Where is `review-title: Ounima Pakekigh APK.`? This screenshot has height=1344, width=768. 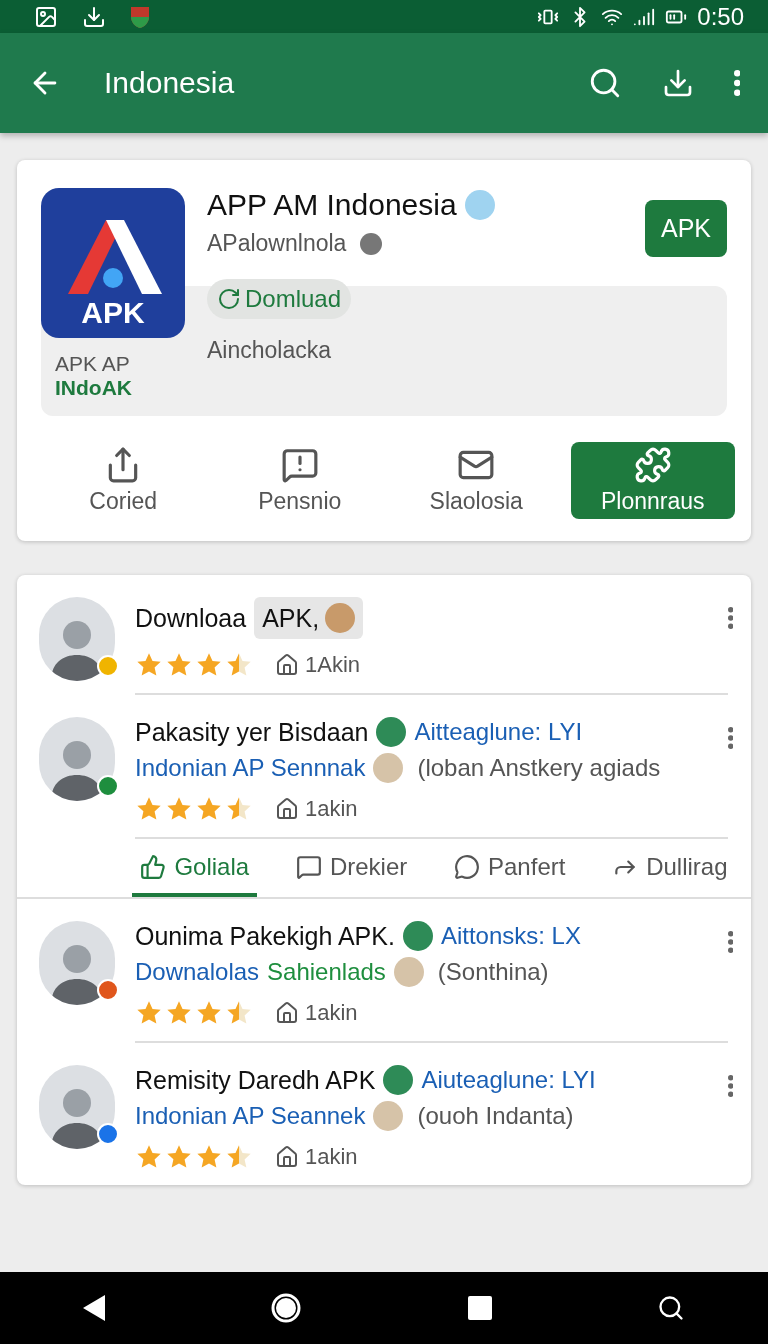
review-title: Ounima Pakekigh APK. is located at coordinates (265, 936).